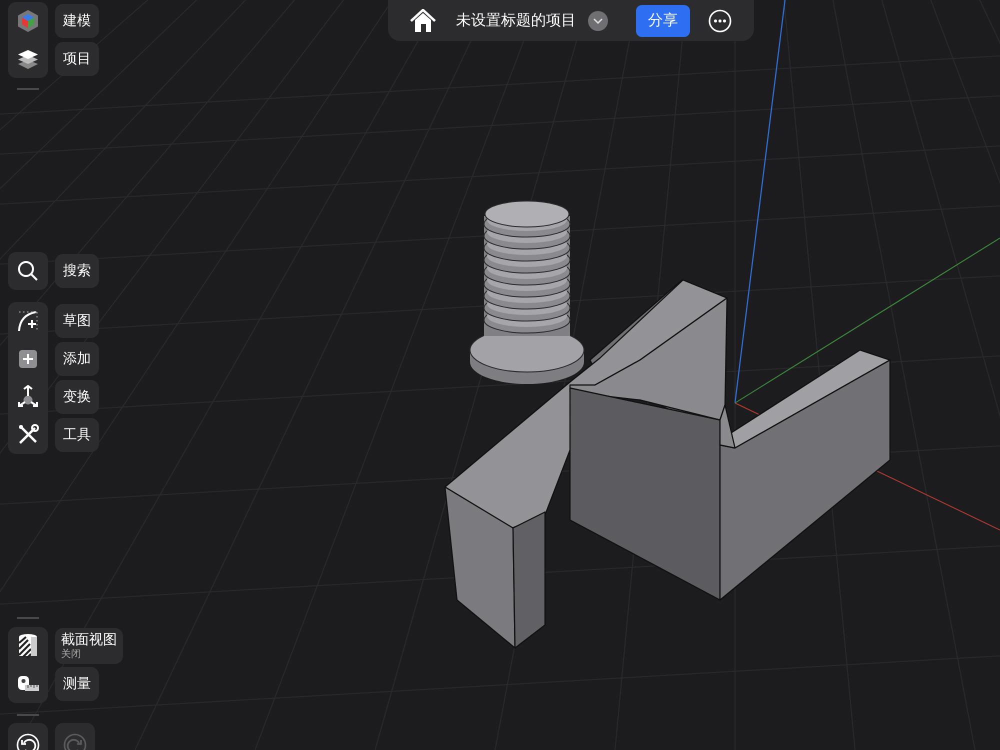  Describe the element at coordinates (598, 20) in the screenshot. I see `chevron-down-icon` at that location.